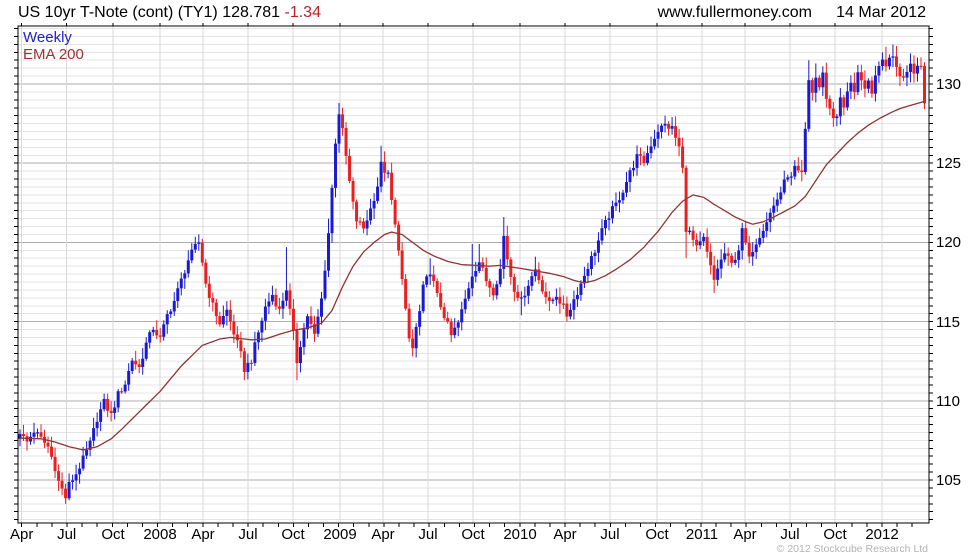  What do you see at coordinates (882, 534) in the screenshot?
I see `x-axis-label: 2012` at bounding box center [882, 534].